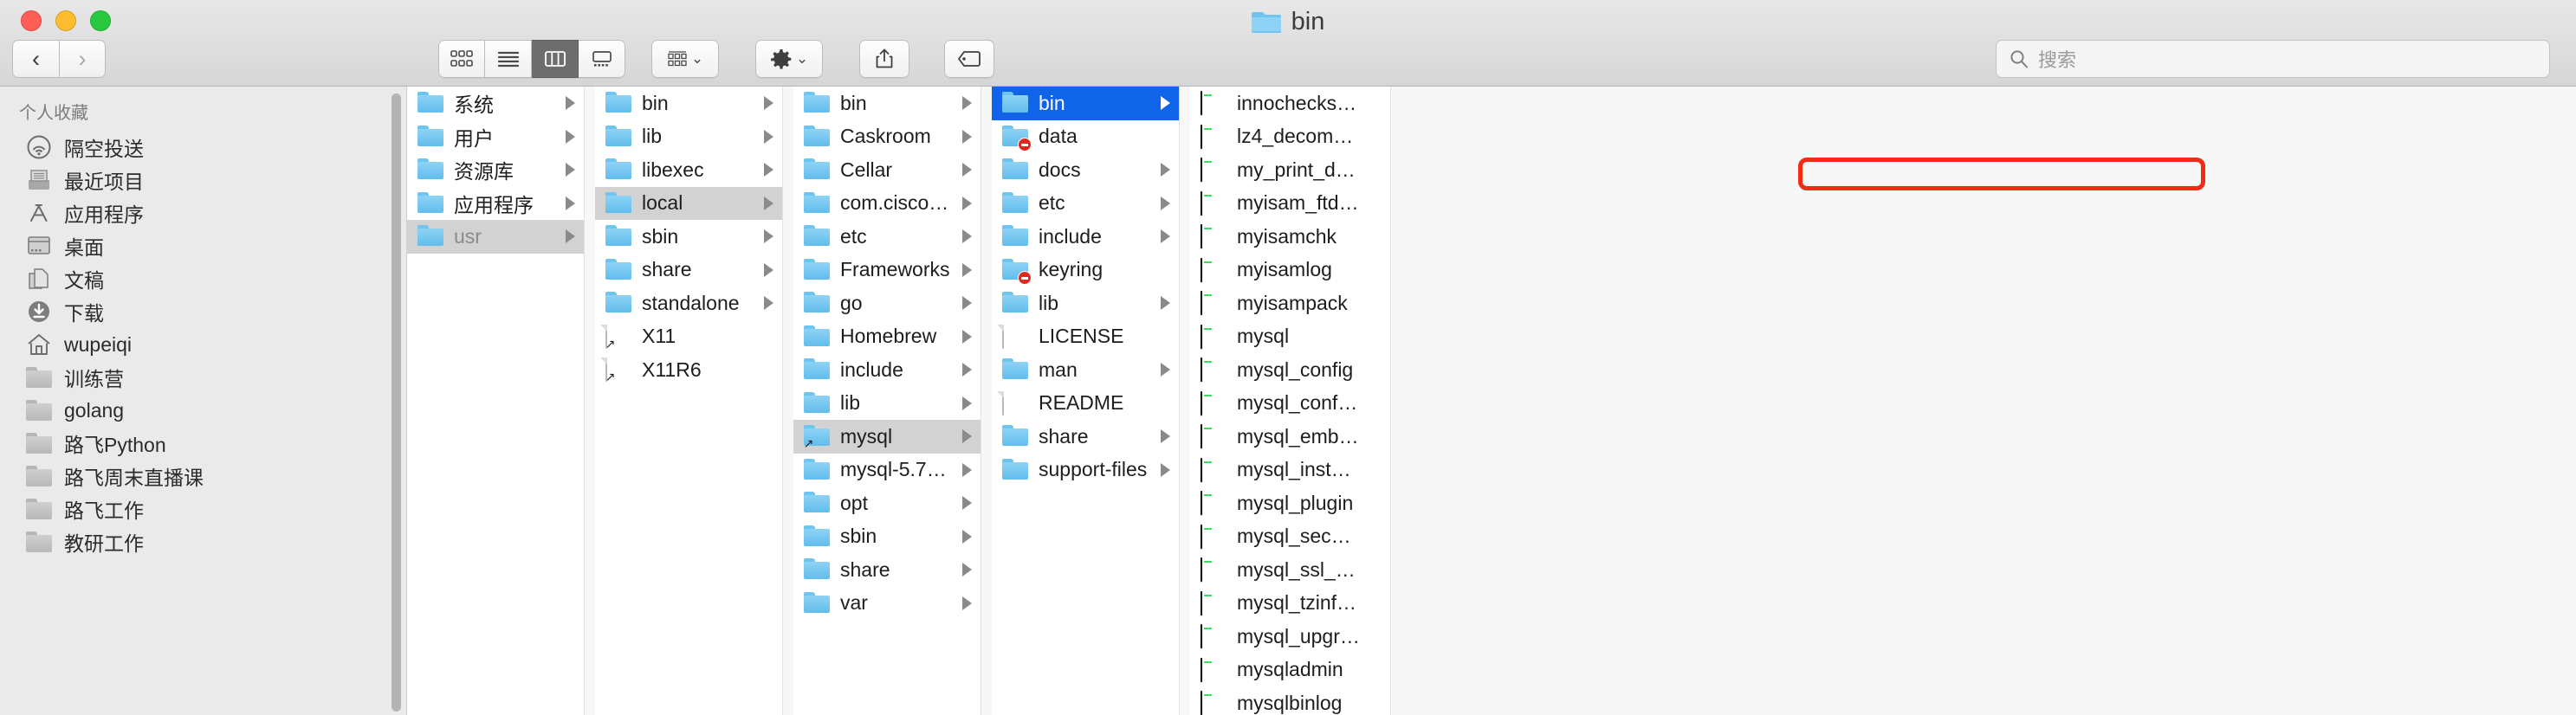 The width and height of the screenshot is (2576, 715). I want to click on sidebar-item-documents: 文稿, so click(203, 278).